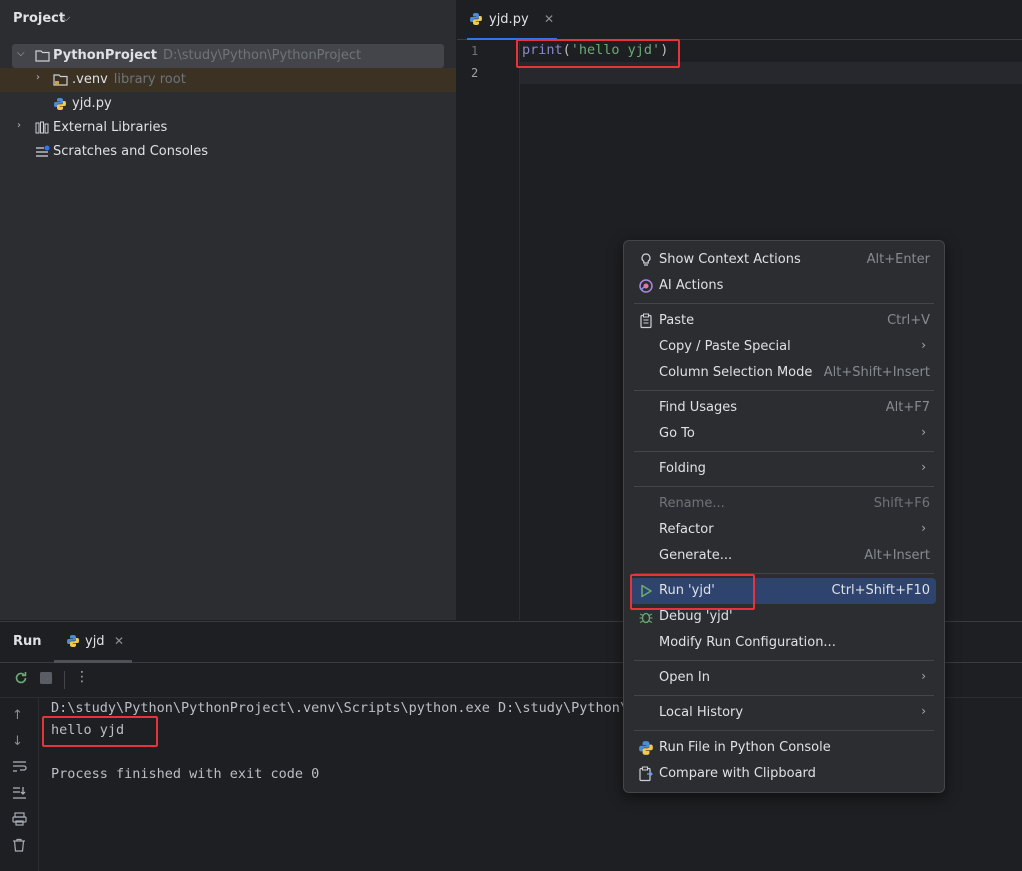  Describe the element at coordinates (475, 51) in the screenshot. I see `line-number: 1` at that location.